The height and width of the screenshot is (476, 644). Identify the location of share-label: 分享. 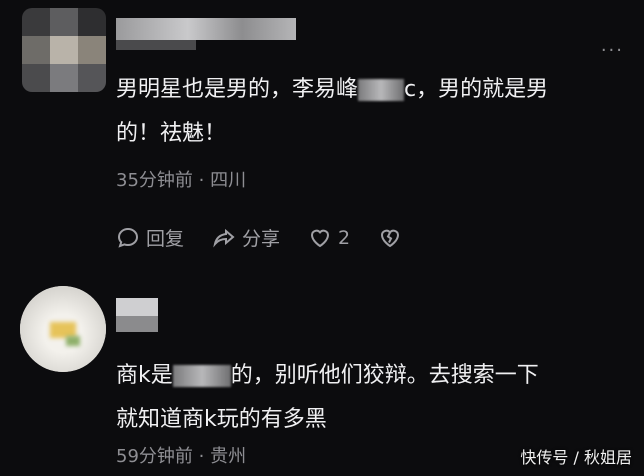
(261, 239).